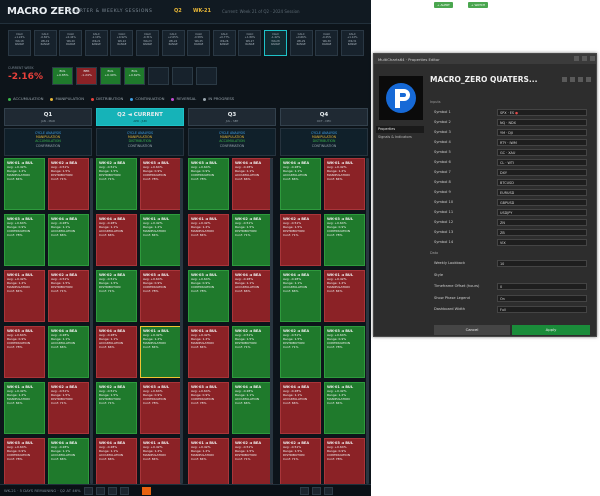 Image resolution: width=600 pixels, height=496 pixels. What do you see at coordinates (542, 172) in the screenshot?
I see `symbol-input: DXY` at bounding box center [542, 172].